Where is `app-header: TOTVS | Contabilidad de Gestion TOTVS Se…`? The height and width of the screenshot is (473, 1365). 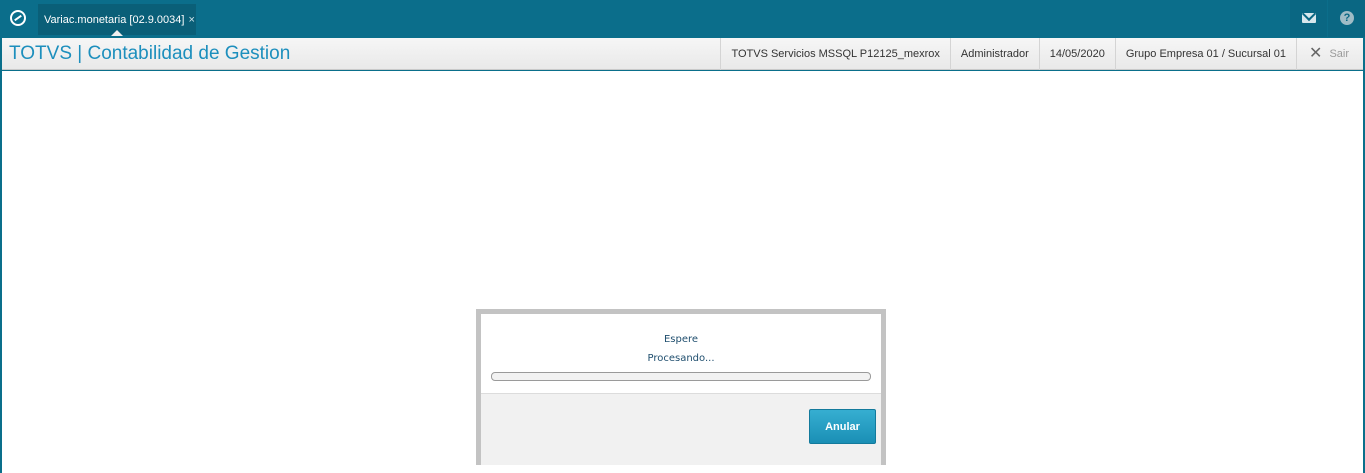
app-header: TOTVS | Contabilidad de Gestion TOTVS Se… is located at coordinates (682, 54).